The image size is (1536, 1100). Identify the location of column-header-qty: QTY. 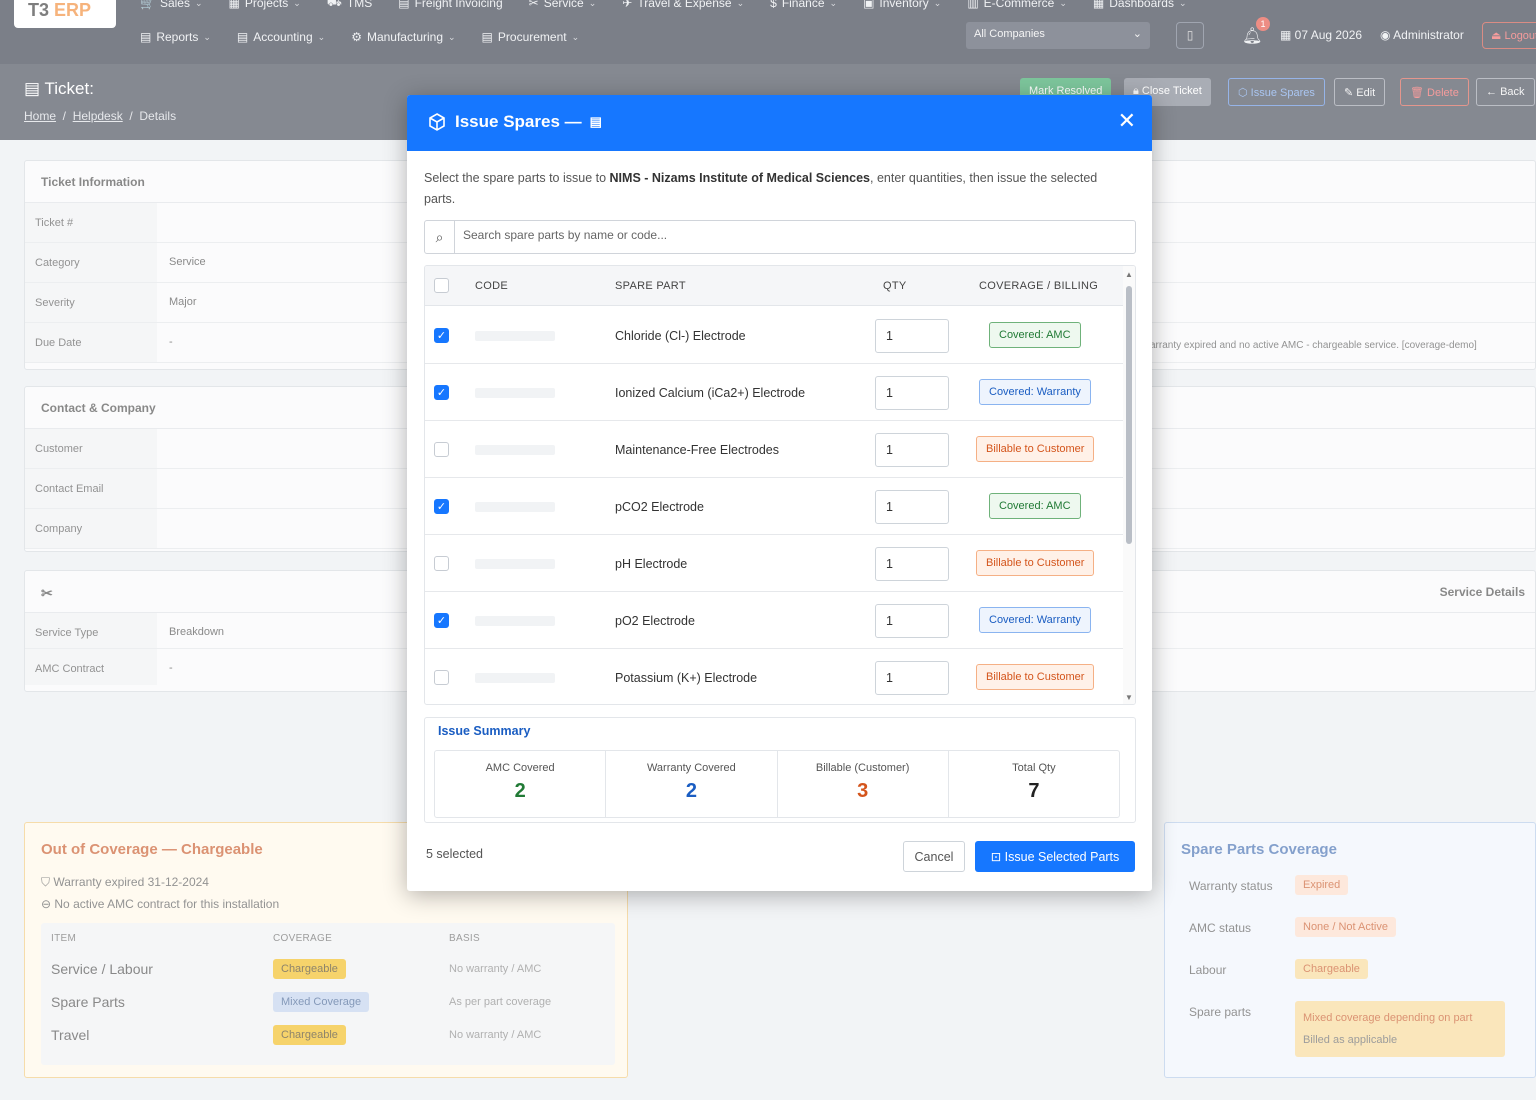
(895, 286).